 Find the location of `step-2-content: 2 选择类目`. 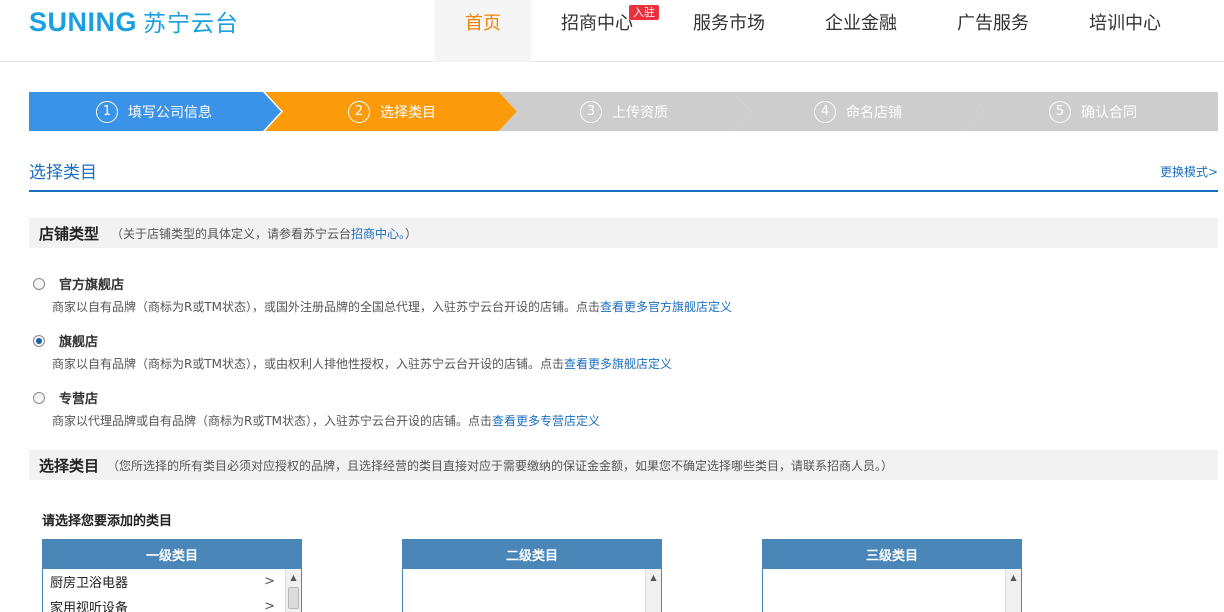

step-2-content: 2 选择类目 is located at coordinates (392, 111).